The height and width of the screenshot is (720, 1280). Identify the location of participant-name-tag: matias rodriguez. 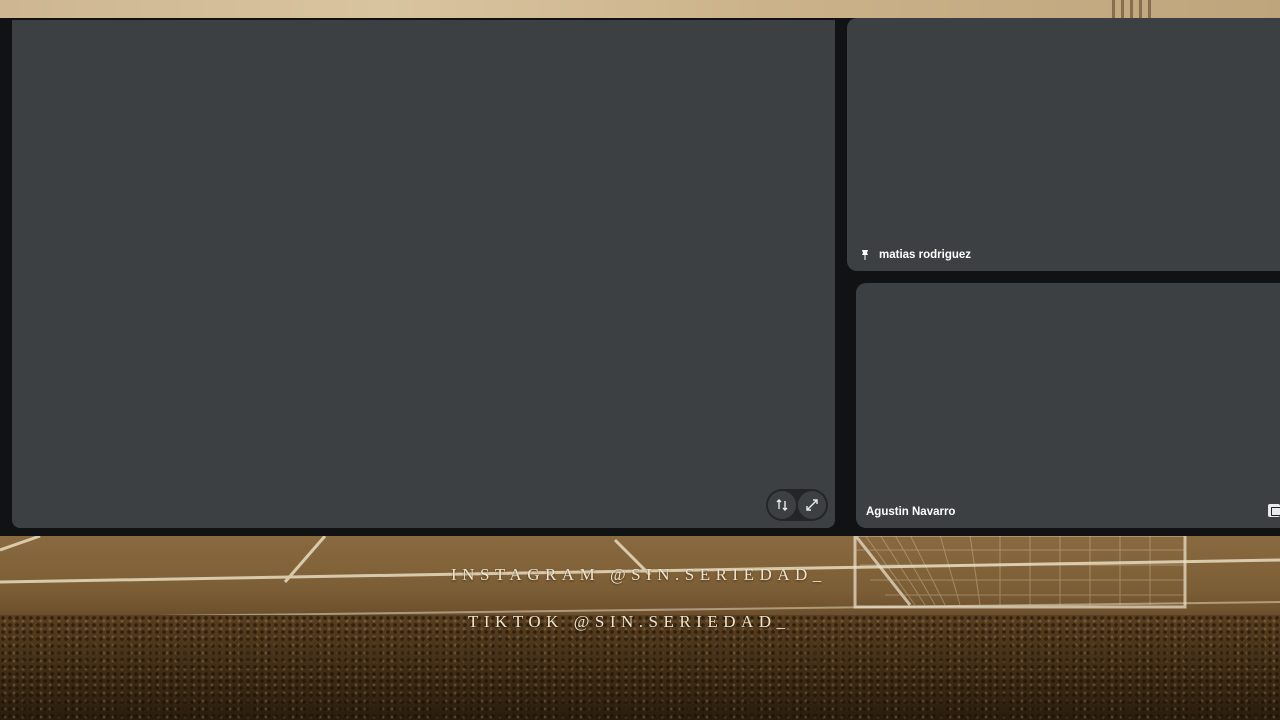
(915, 255).